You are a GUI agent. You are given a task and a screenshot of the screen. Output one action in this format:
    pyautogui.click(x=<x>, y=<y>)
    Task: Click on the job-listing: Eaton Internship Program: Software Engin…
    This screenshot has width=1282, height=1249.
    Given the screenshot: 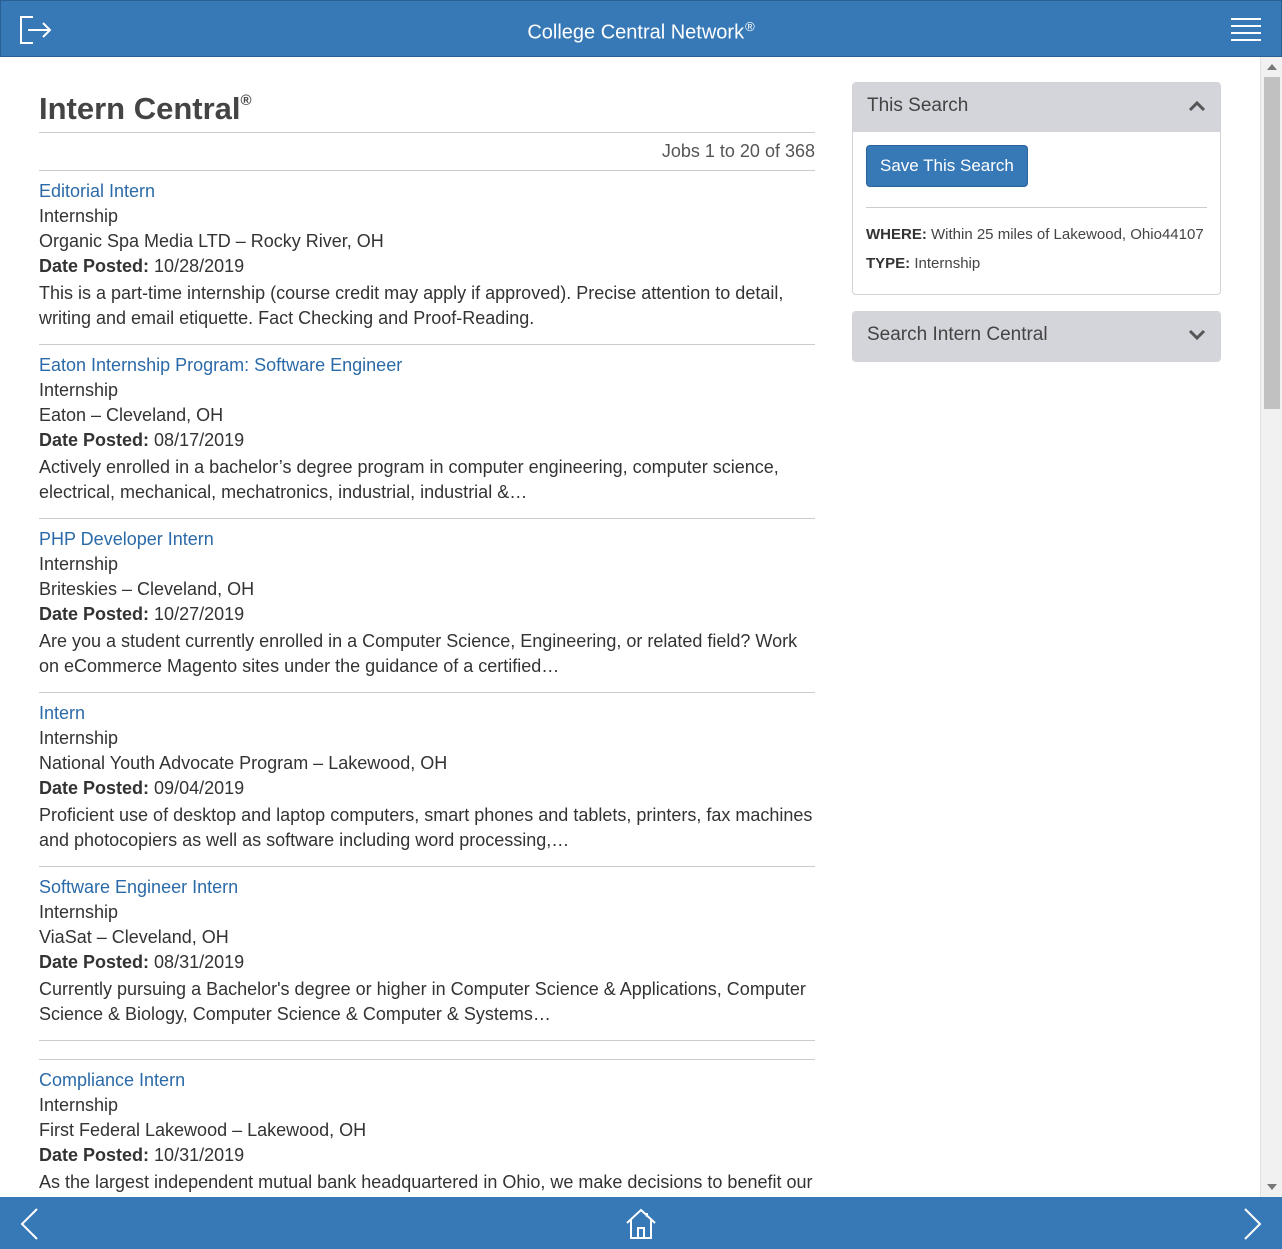 What is the action you would take?
    pyautogui.click(x=427, y=432)
    